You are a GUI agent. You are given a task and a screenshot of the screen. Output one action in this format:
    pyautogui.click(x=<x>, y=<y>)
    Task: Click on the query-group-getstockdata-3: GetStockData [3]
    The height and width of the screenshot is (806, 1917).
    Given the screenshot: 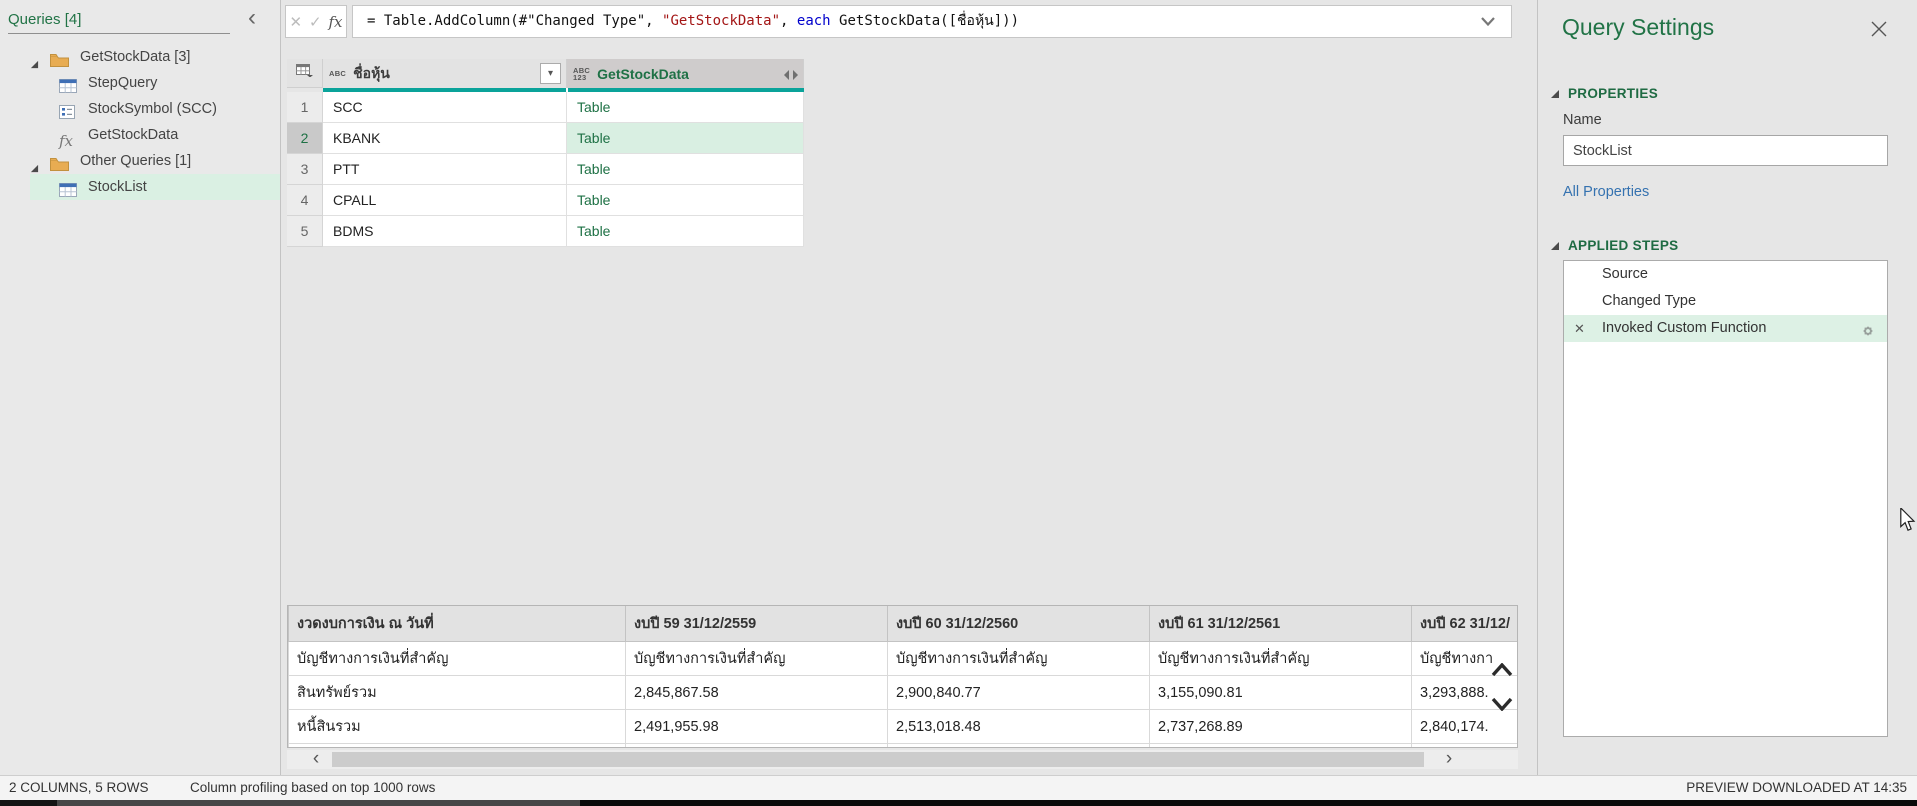 What is the action you would take?
    pyautogui.click(x=140, y=57)
    